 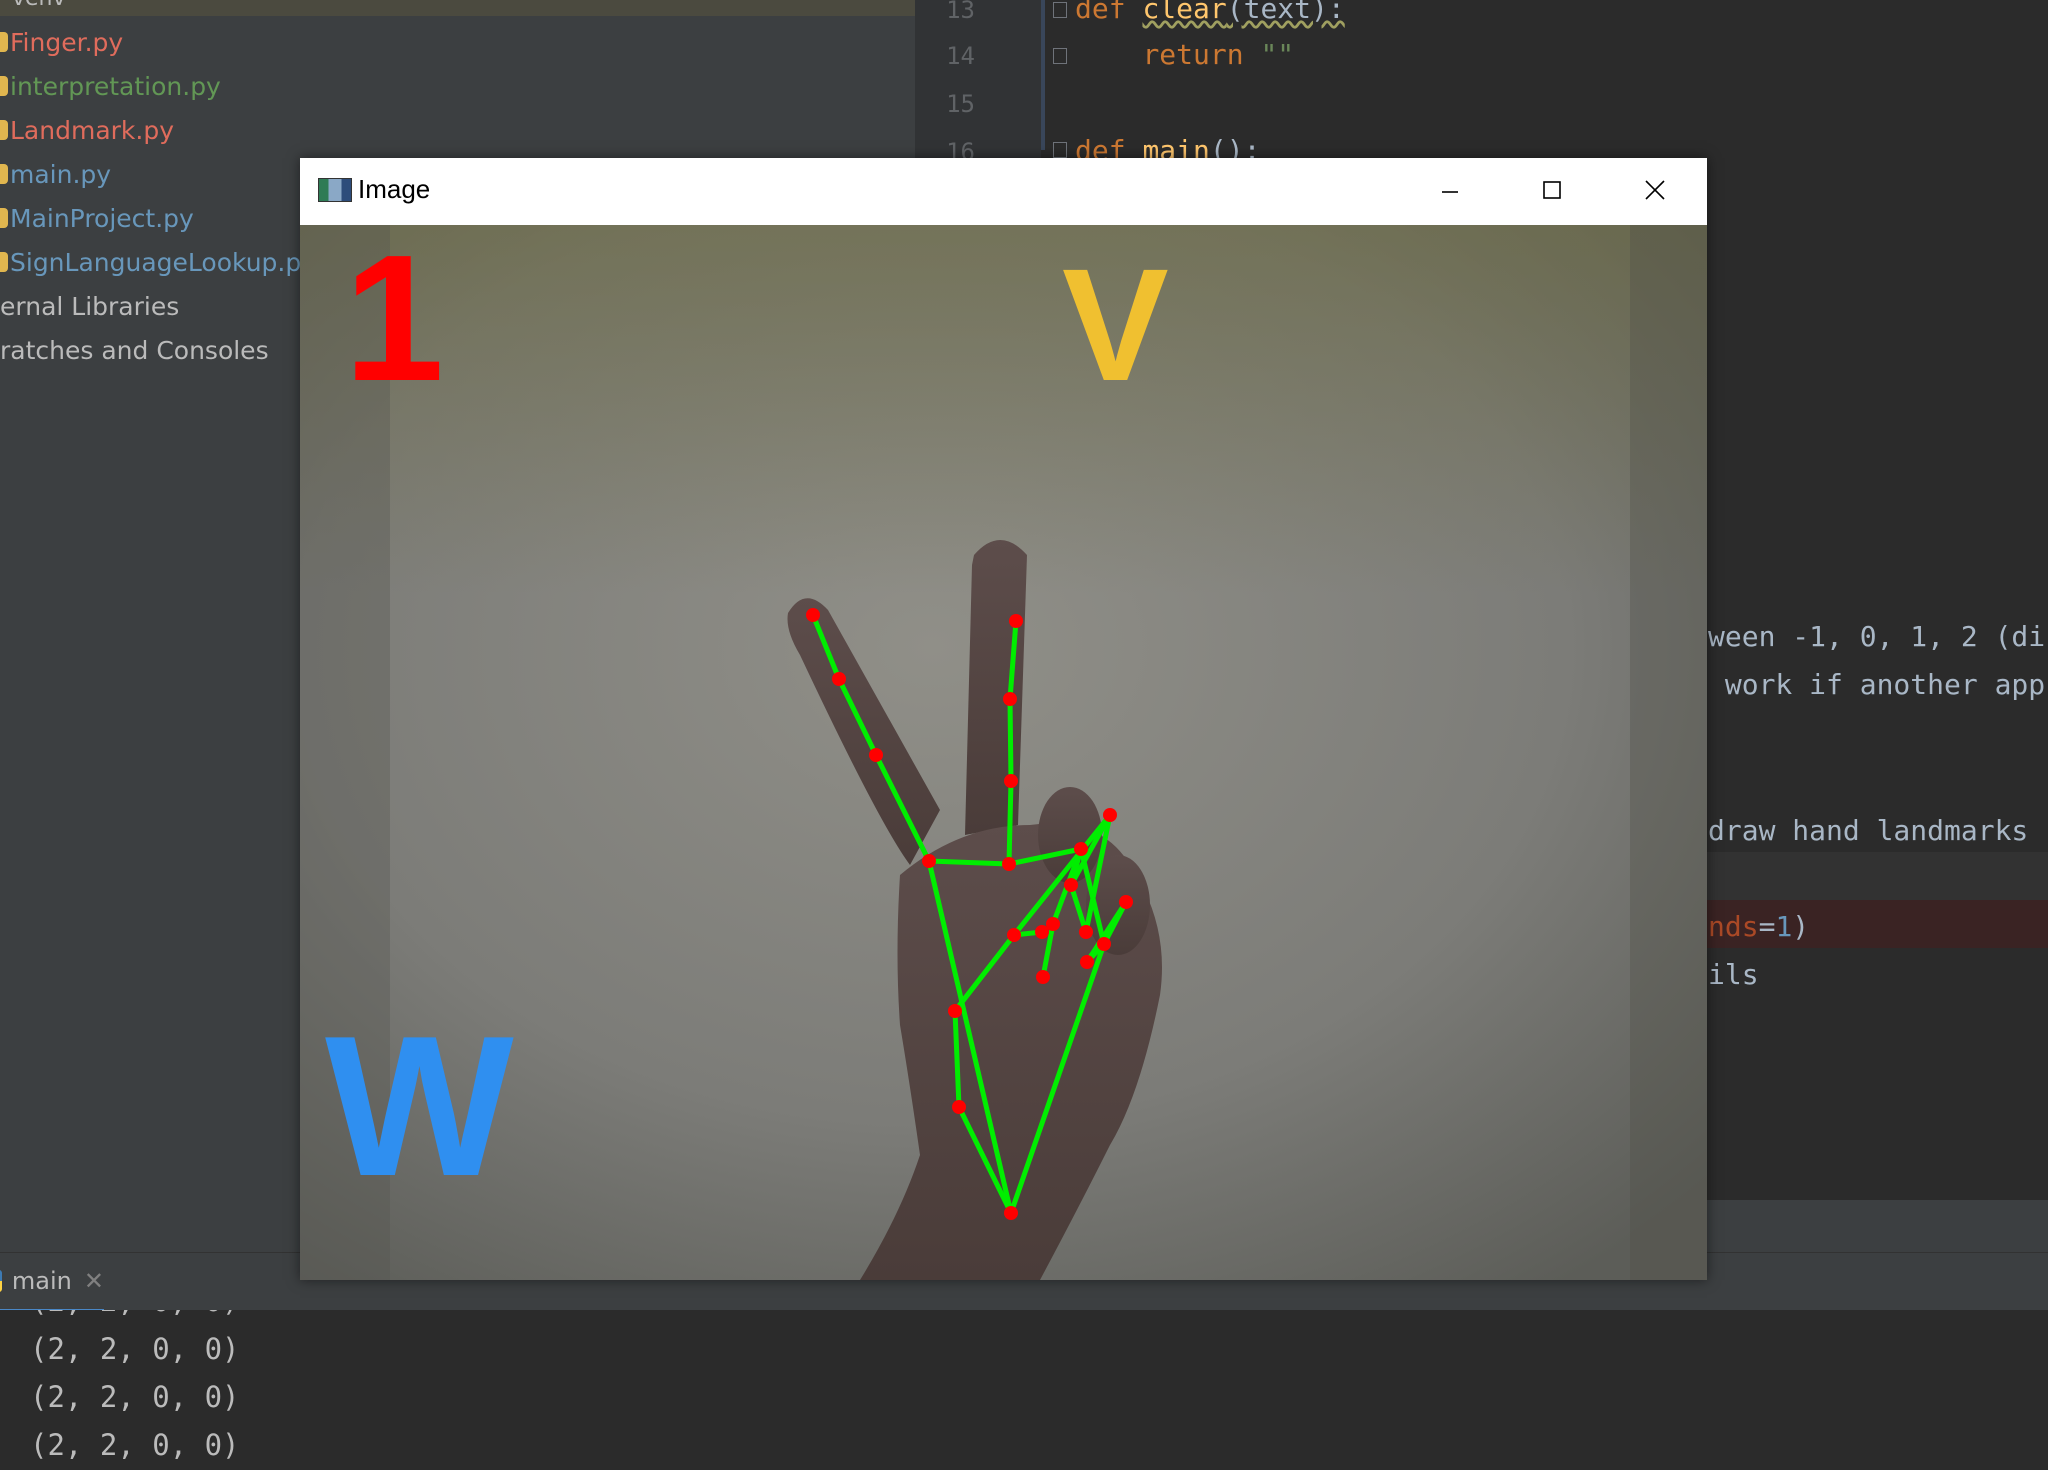 I want to click on code-fragment: nds=1), so click(x=1758, y=926).